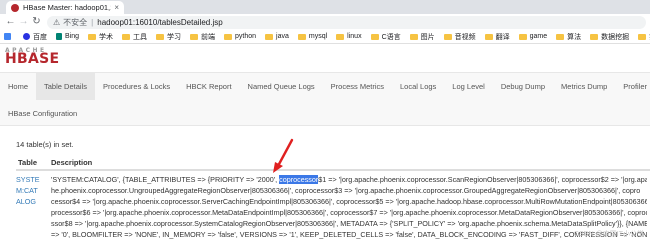 This screenshot has height=242, width=650. I want to click on bookmark-item: 学术, so click(100, 37).